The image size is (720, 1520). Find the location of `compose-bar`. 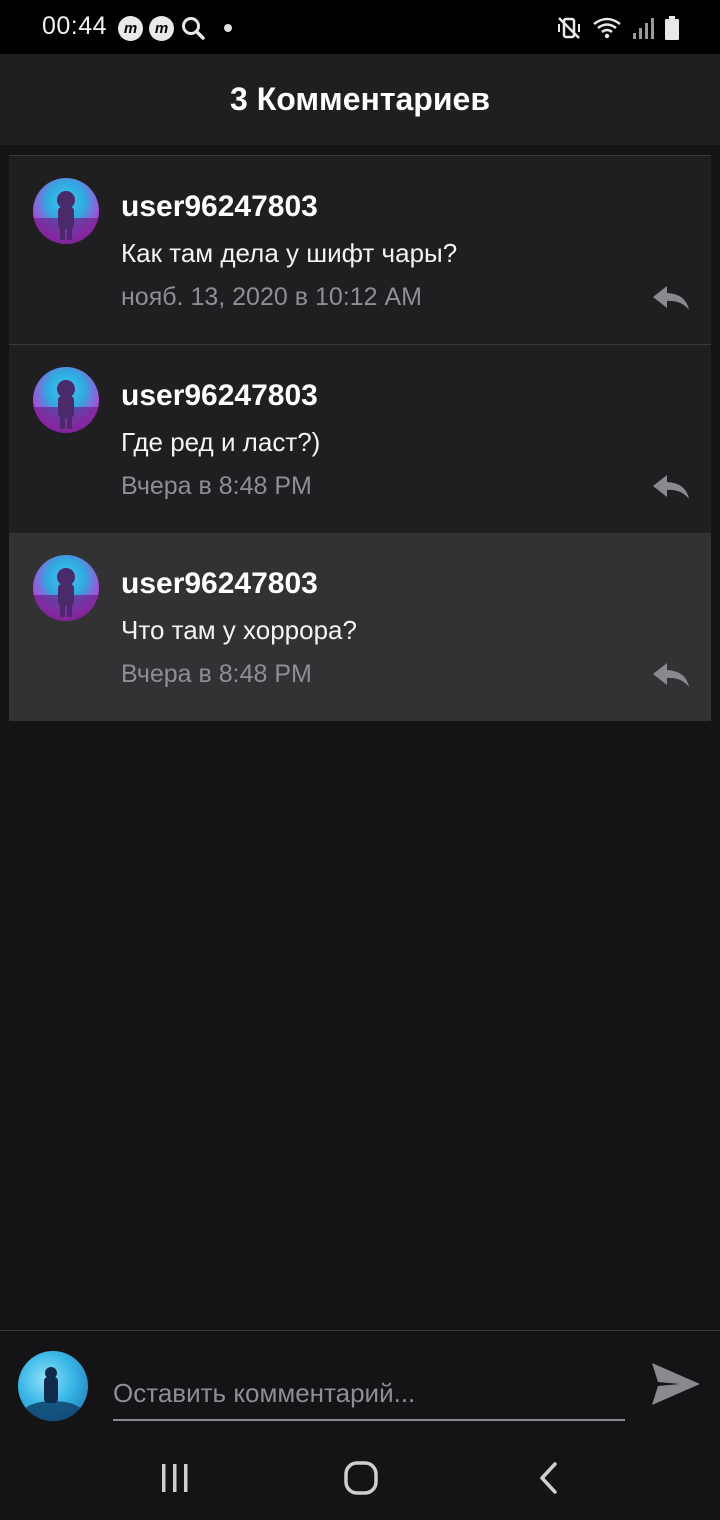

compose-bar is located at coordinates (360, 1383).